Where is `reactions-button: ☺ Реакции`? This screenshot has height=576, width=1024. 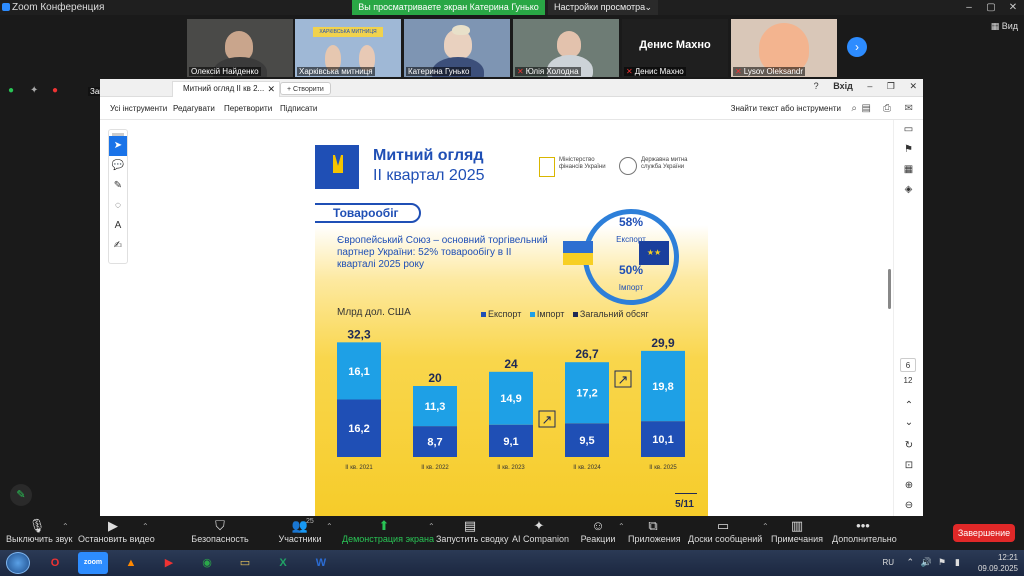
reactions-button: ☺ Реакции is located at coordinates (598, 531).